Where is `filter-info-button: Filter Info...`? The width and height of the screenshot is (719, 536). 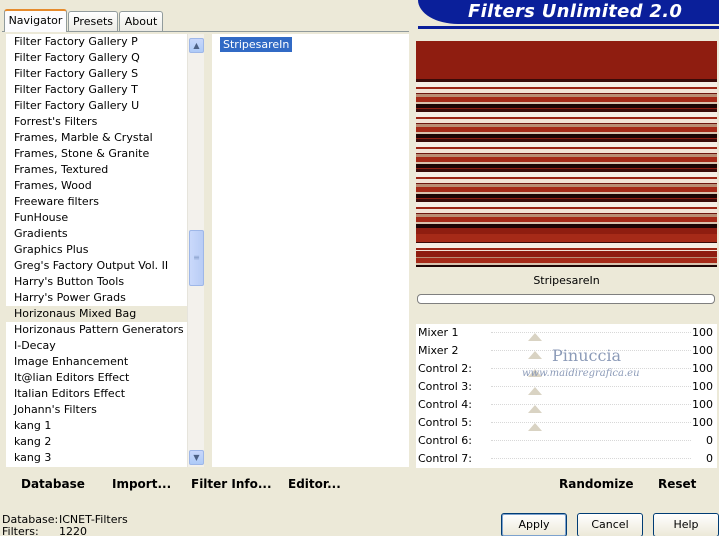 filter-info-button: Filter Info... is located at coordinates (231, 484).